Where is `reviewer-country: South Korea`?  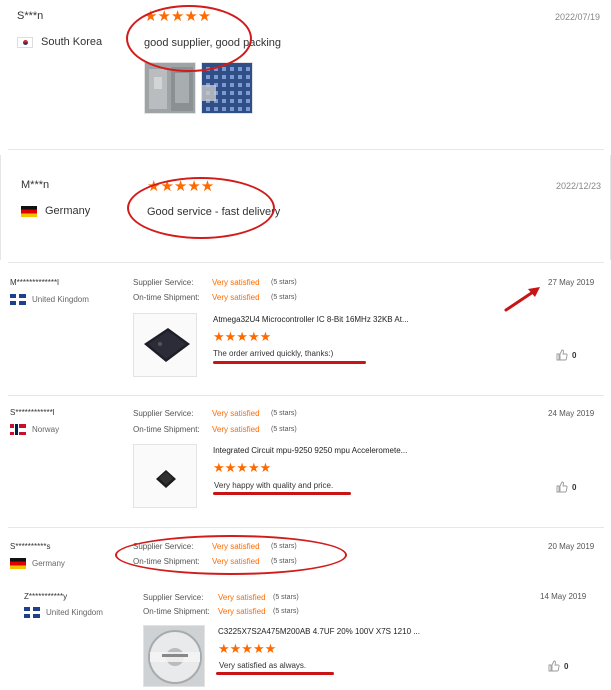 reviewer-country: South Korea is located at coordinates (59, 42).